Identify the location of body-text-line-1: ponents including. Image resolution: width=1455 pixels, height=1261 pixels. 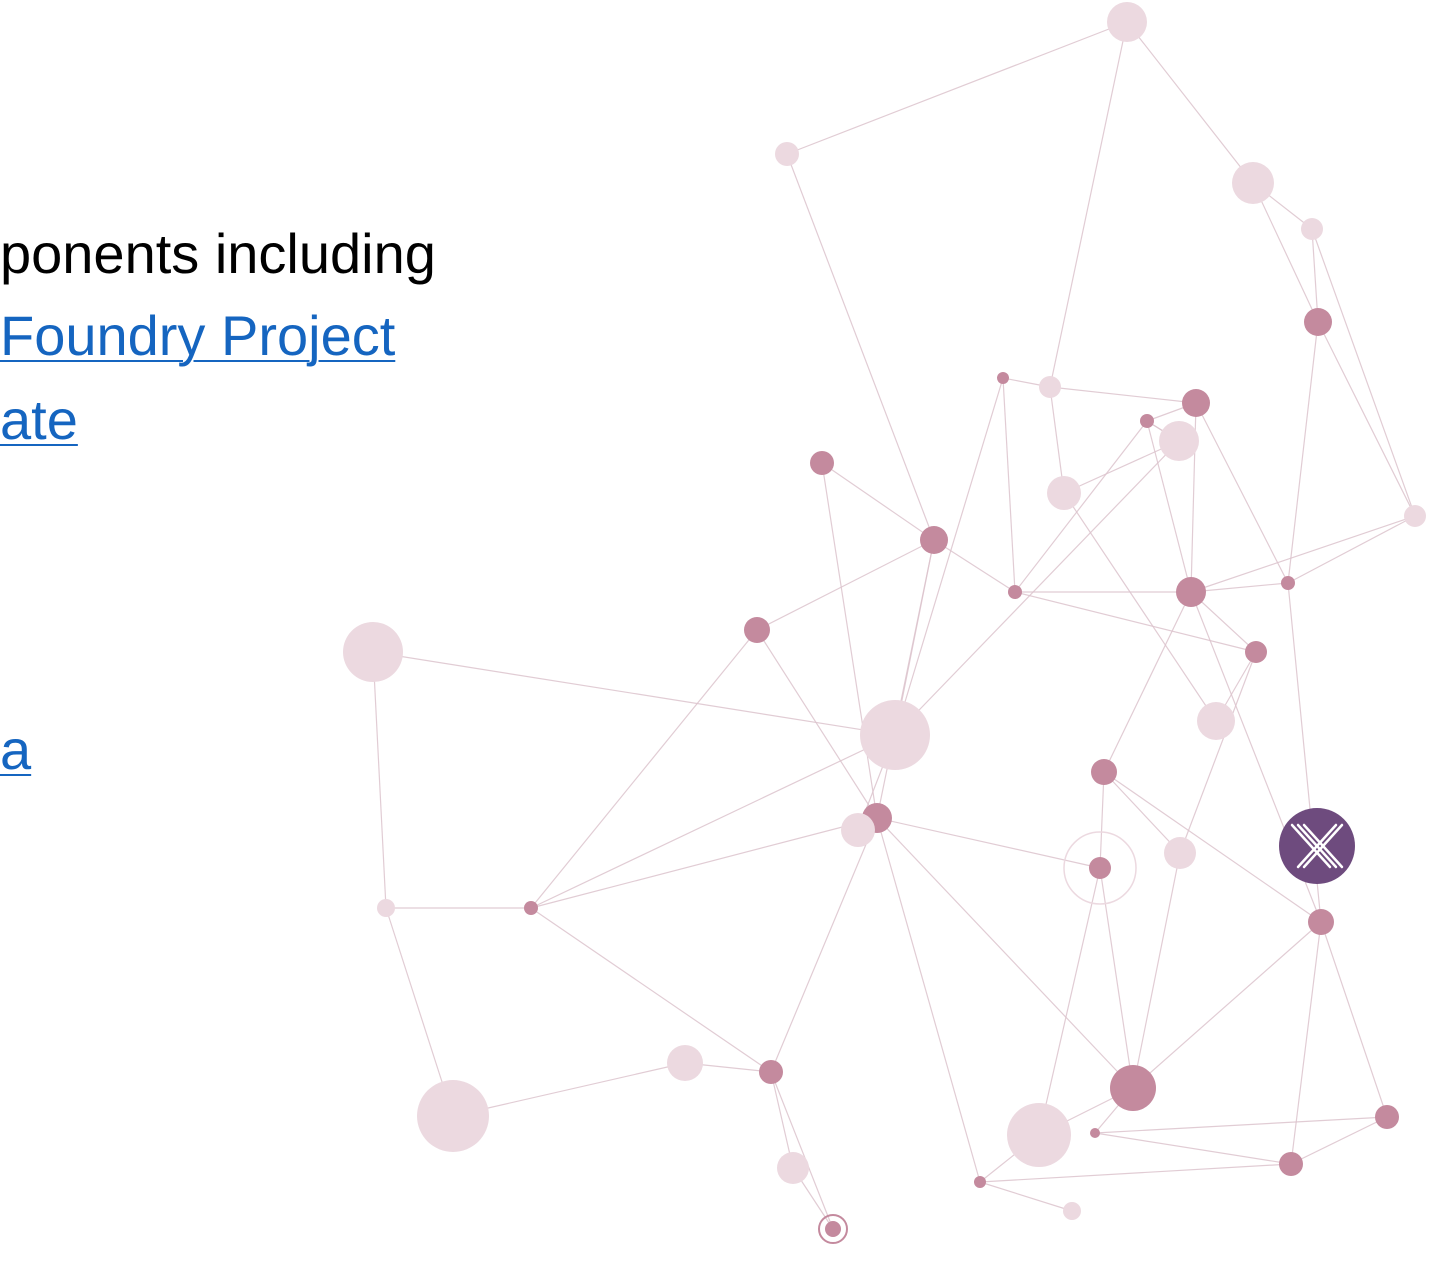
(218, 253).